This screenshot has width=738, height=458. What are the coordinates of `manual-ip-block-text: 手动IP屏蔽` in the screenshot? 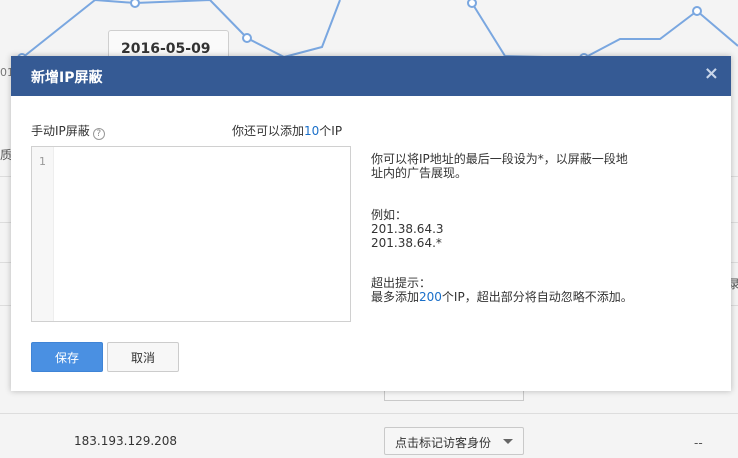 It's located at (60, 131).